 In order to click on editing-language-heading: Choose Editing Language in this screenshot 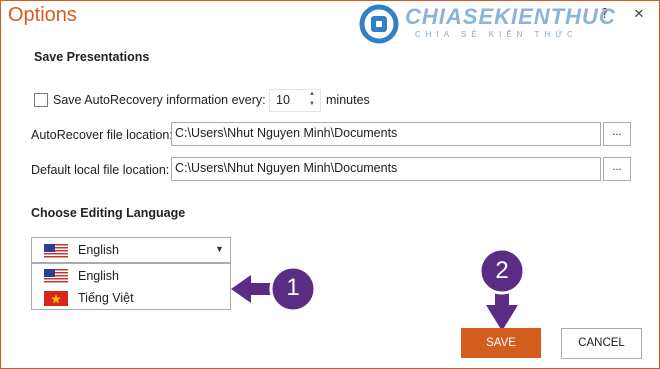, I will do `click(108, 213)`.